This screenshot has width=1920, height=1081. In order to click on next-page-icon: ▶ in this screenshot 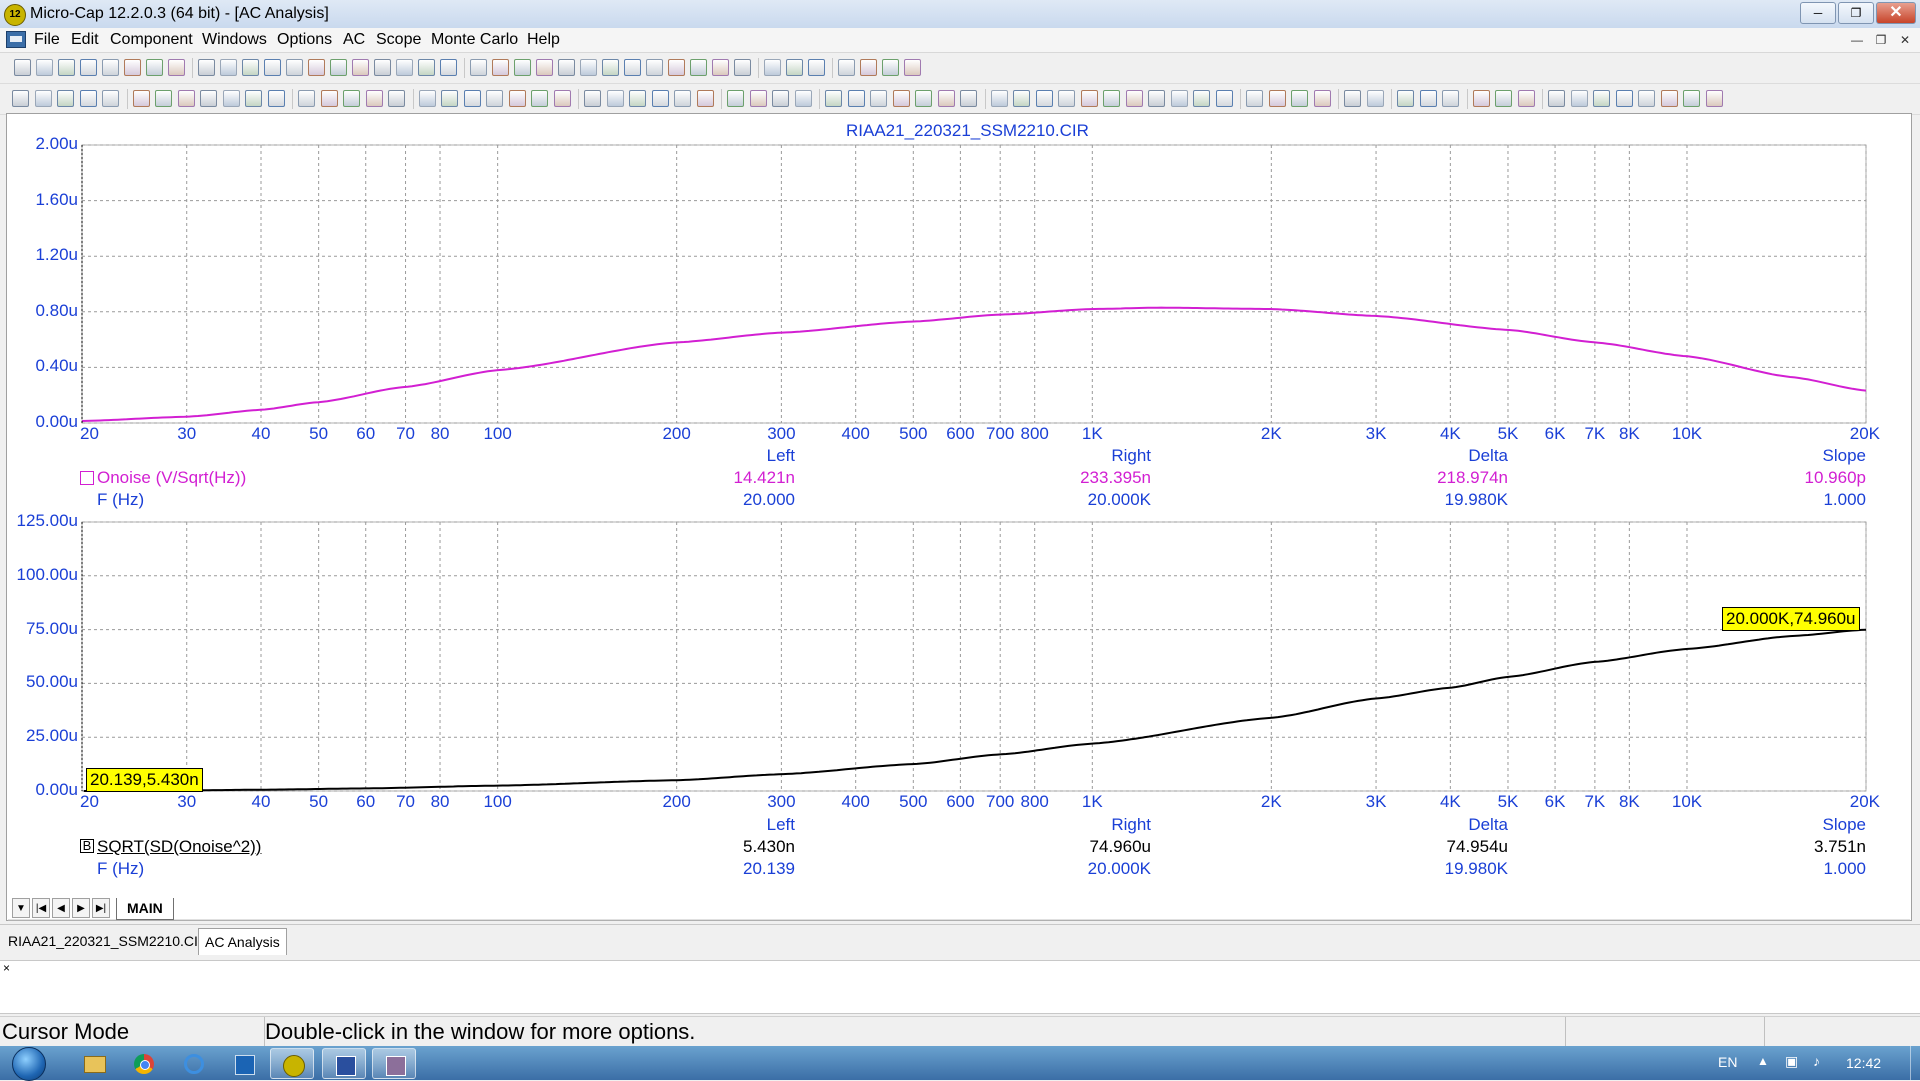, I will do `click(81, 908)`.